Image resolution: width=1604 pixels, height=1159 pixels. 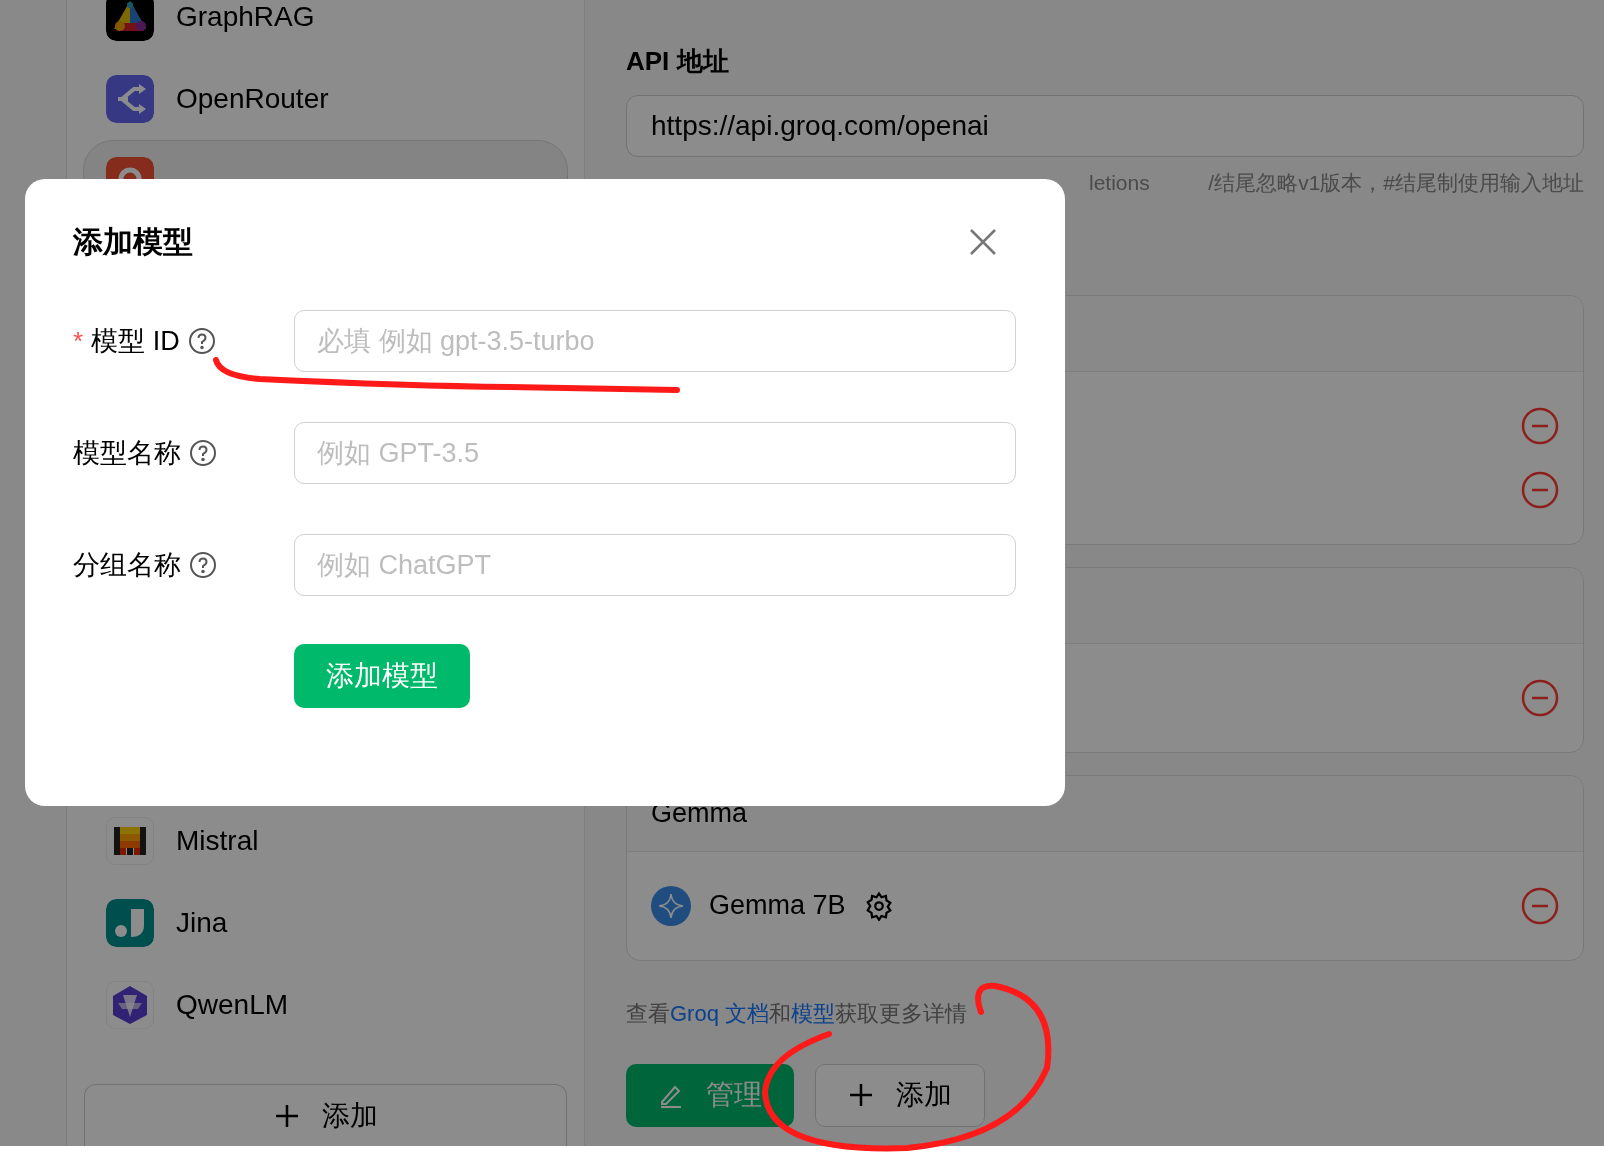 What do you see at coordinates (130, 99) in the screenshot?
I see `arrows-logo-icon` at bounding box center [130, 99].